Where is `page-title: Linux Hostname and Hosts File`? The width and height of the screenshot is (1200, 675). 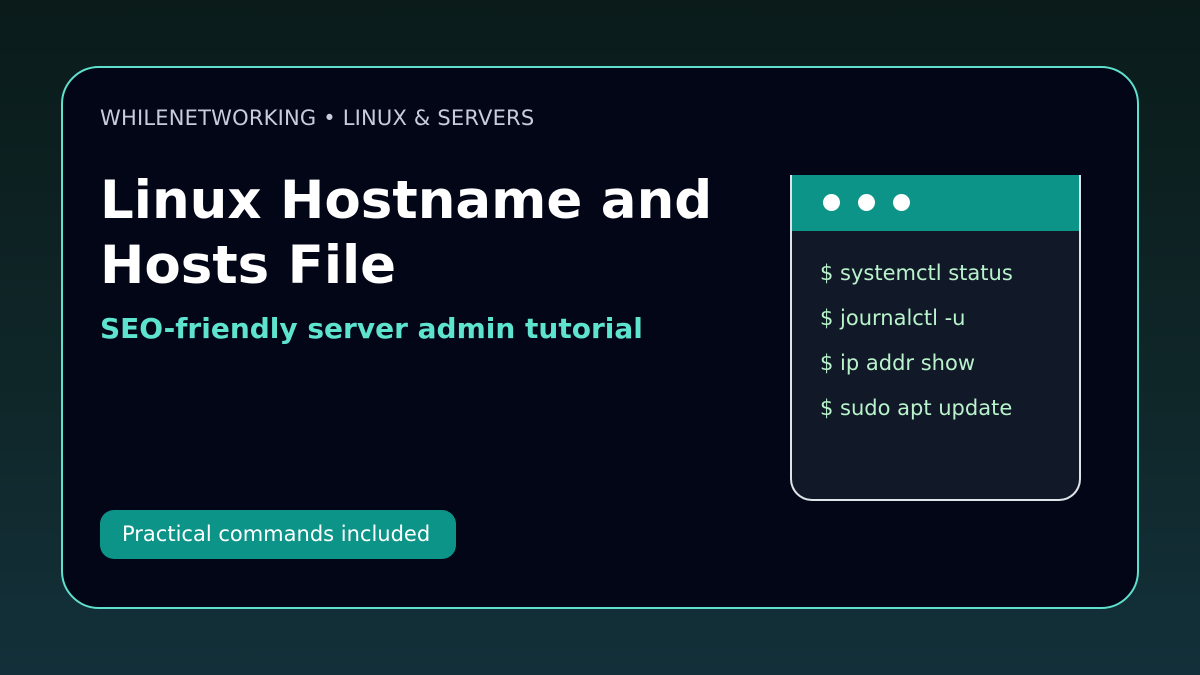
page-title: Linux Hostname and Hosts File is located at coordinates (406, 233).